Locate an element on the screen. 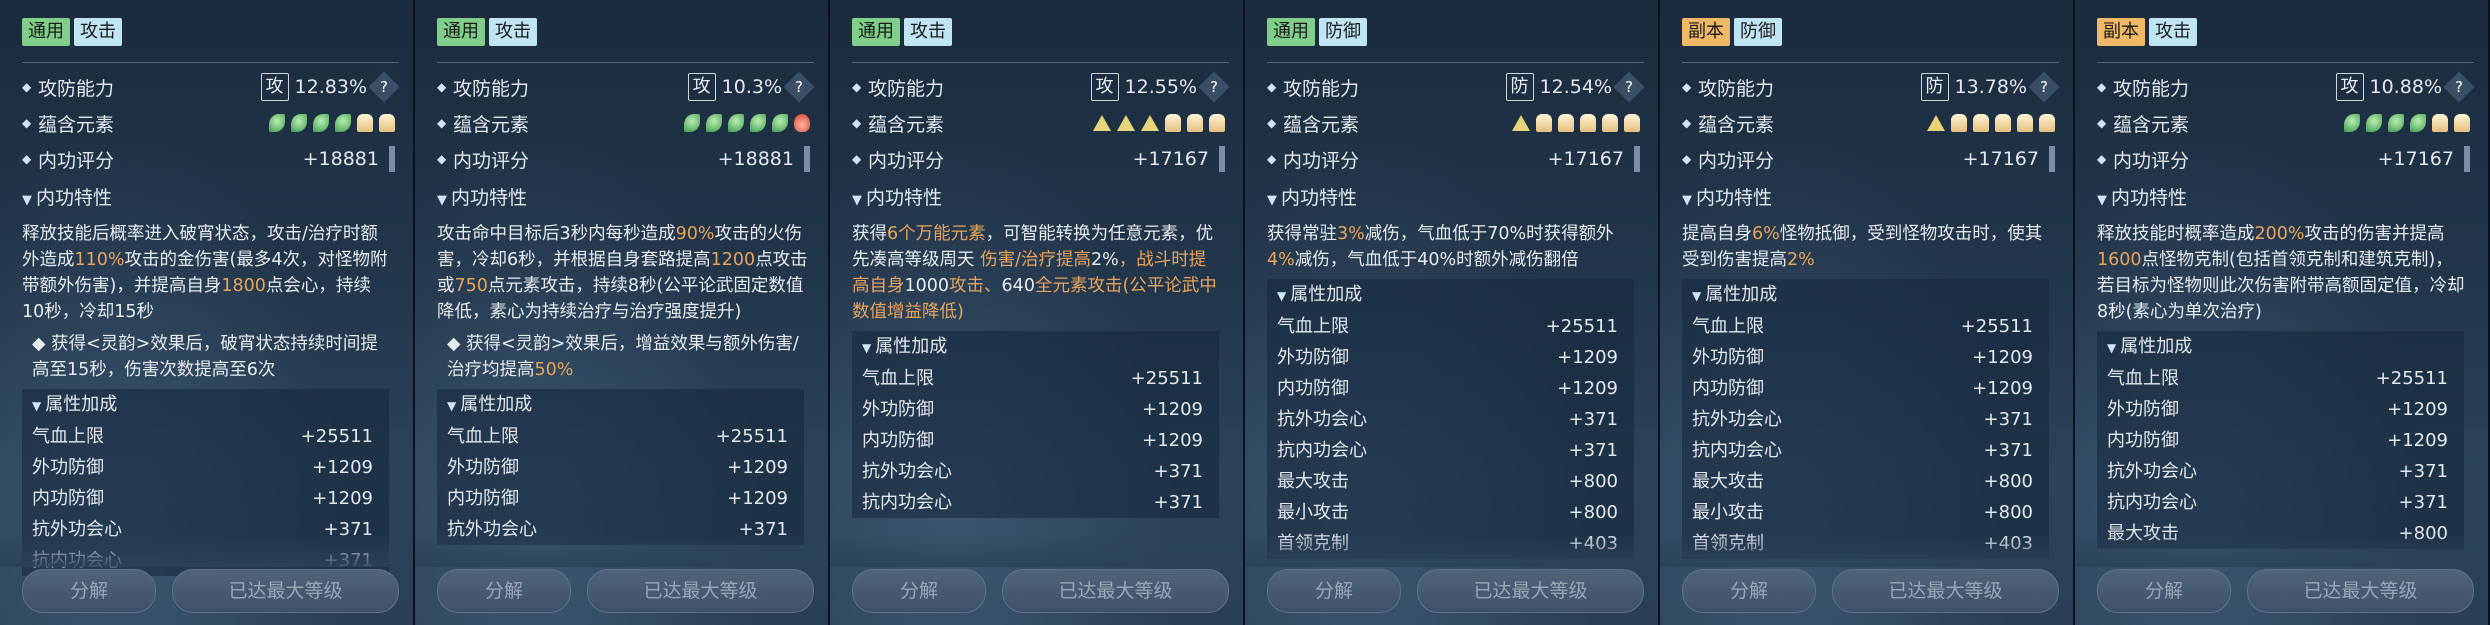 Image resolution: width=2490 pixels, height=625 pixels. attribute-name: 首领克制 is located at coordinates (1313, 543).